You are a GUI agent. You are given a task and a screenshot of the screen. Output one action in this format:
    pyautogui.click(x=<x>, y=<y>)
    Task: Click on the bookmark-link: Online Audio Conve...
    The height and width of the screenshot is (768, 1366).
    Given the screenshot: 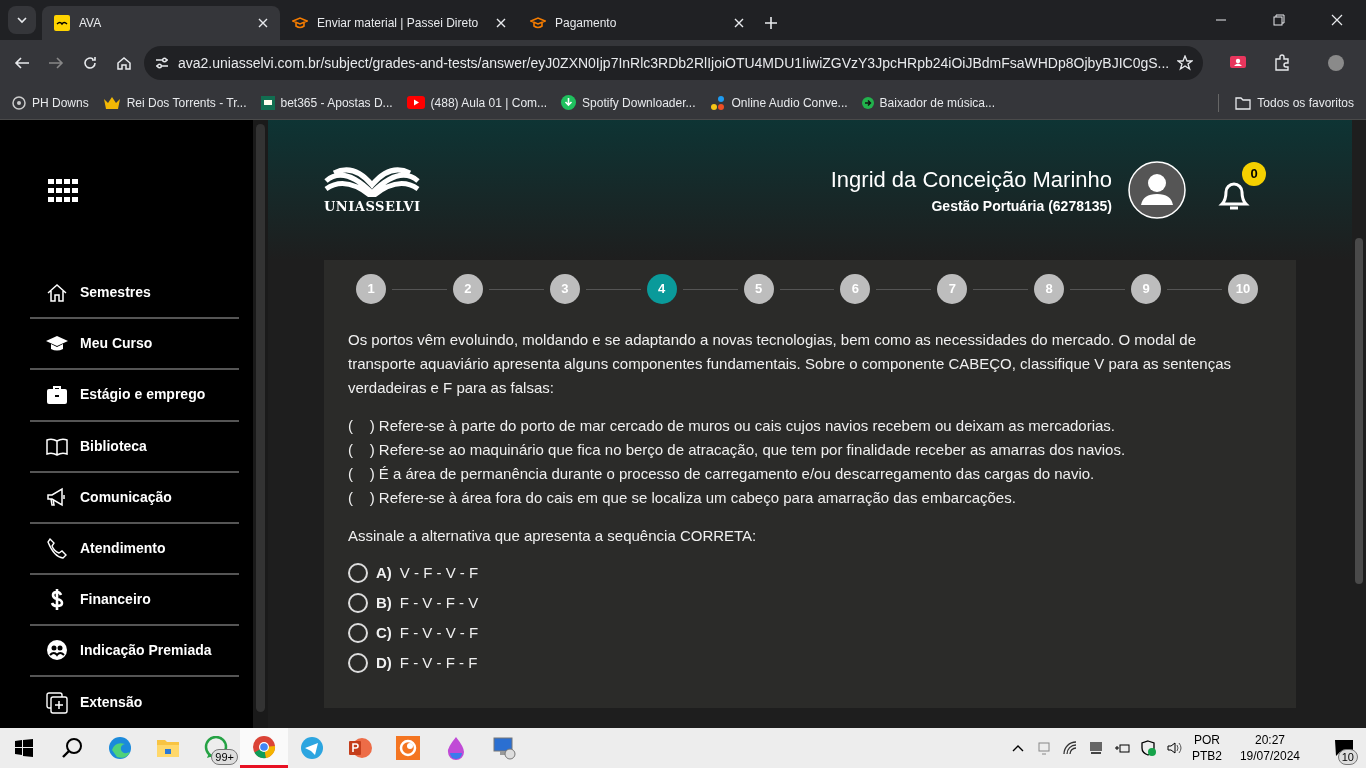 What is the action you would take?
    pyautogui.click(x=778, y=102)
    